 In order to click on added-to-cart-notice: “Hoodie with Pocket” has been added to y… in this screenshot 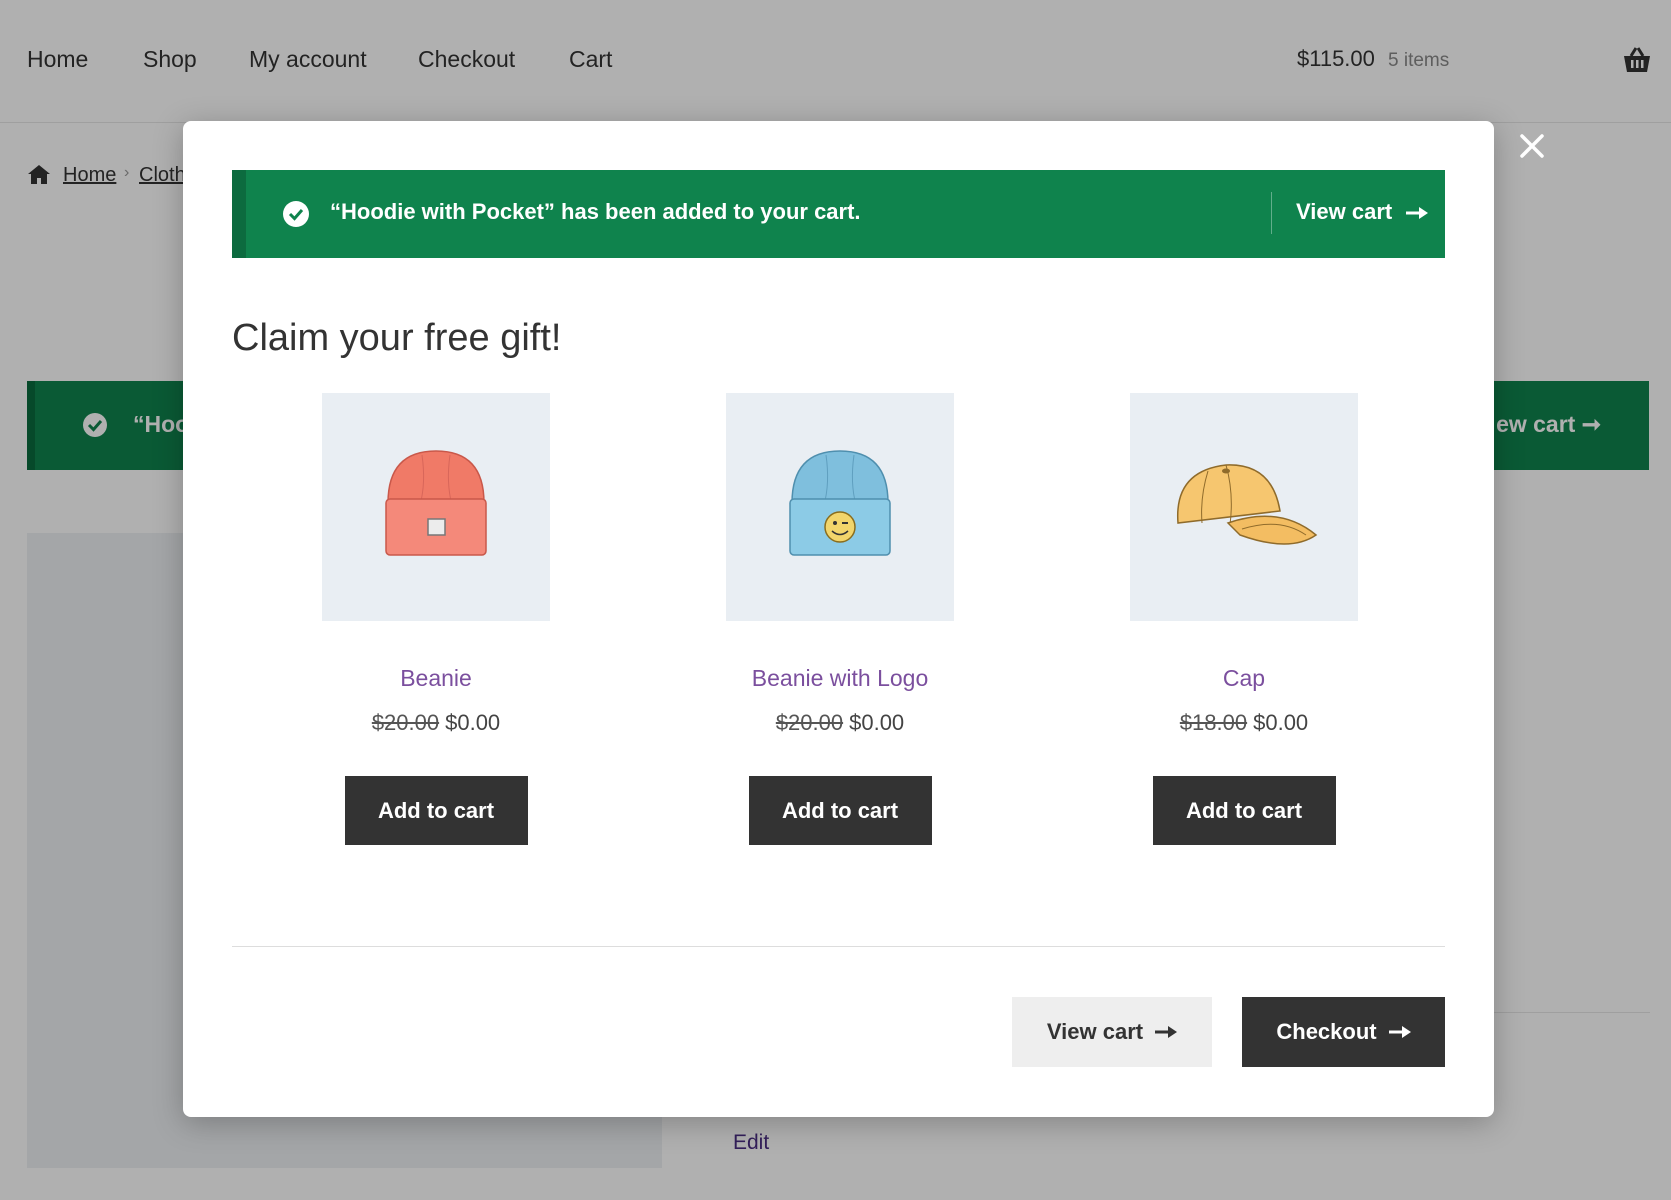, I will do `click(838, 214)`.